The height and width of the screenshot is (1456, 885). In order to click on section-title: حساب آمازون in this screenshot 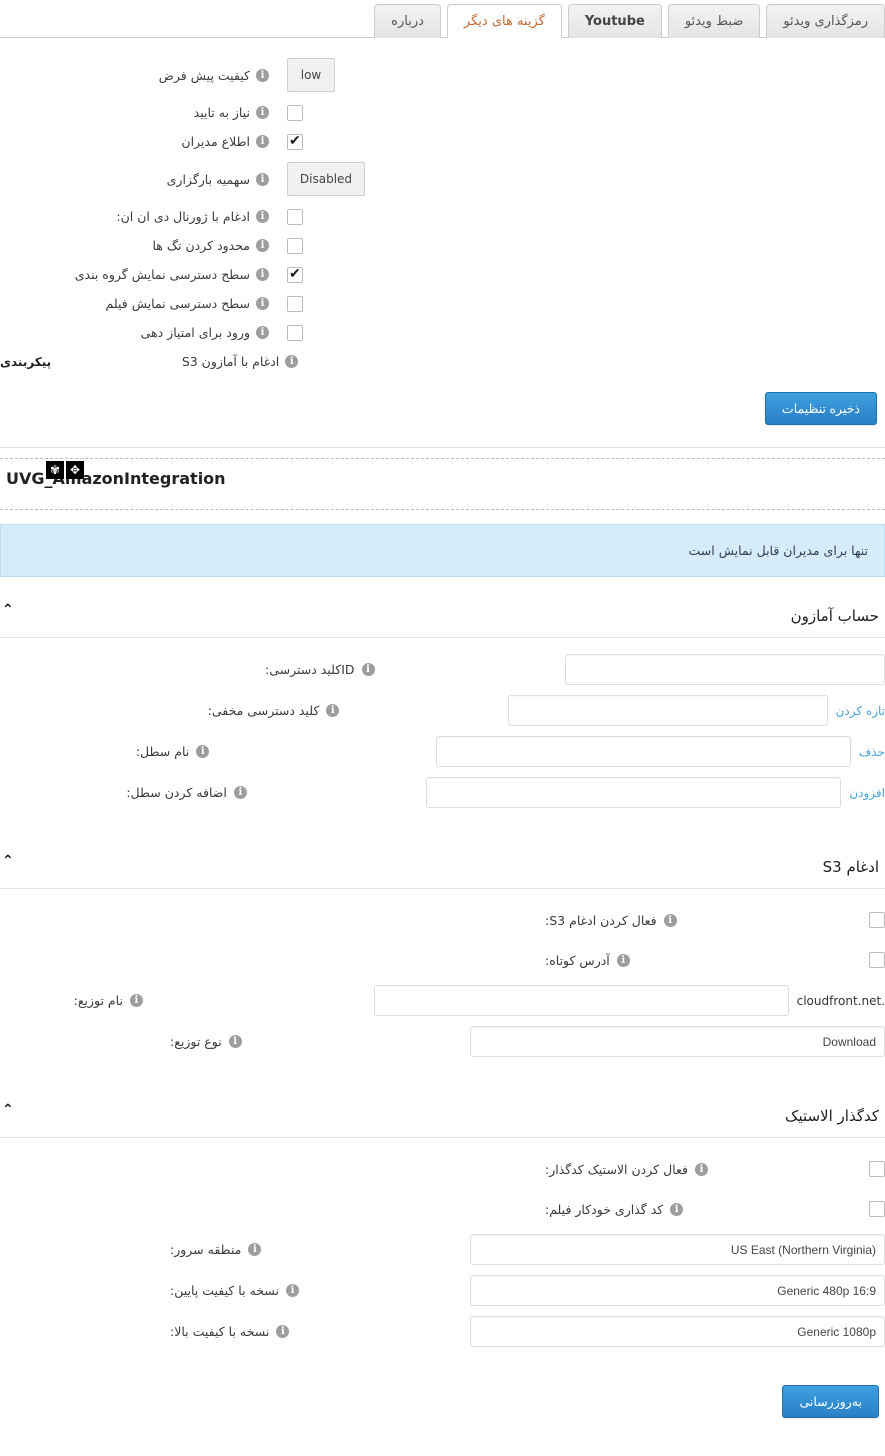, I will do `click(834, 616)`.